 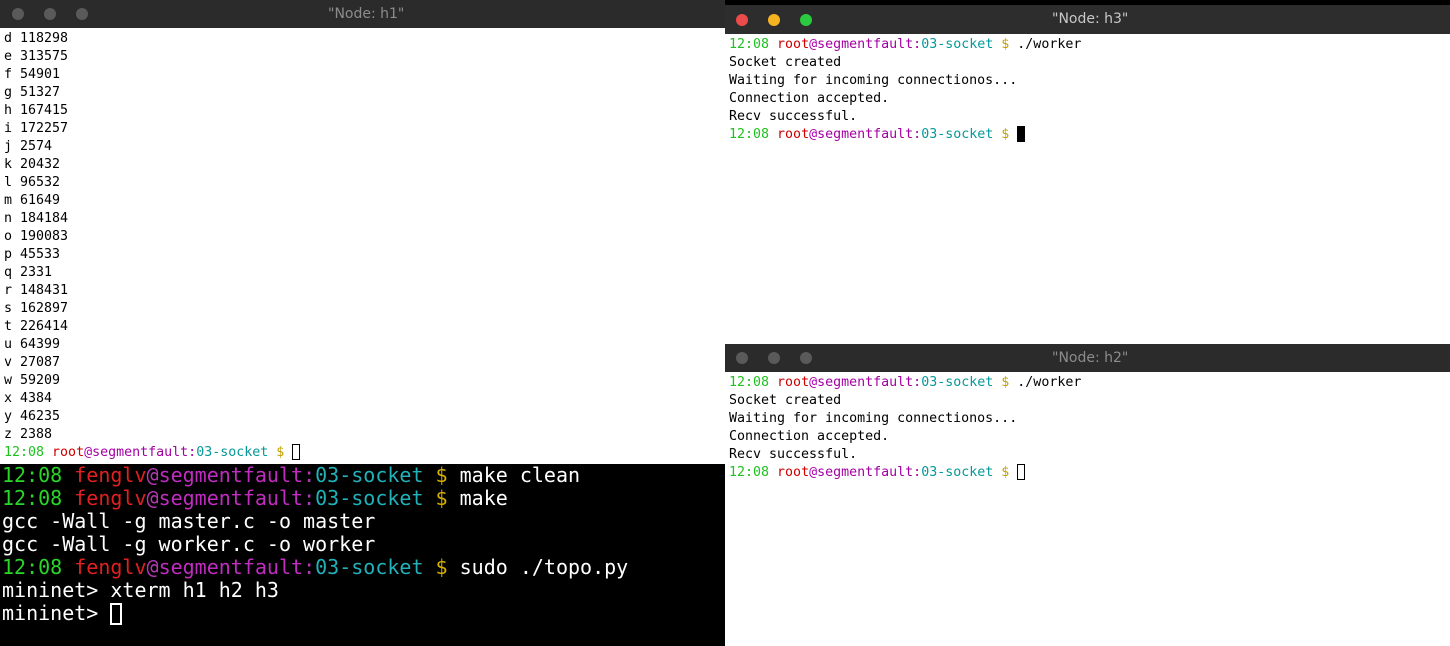 What do you see at coordinates (189, 521) in the screenshot?
I see `main-terminal-line-2: gcc -Wall -g master.c -o master` at bounding box center [189, 521].